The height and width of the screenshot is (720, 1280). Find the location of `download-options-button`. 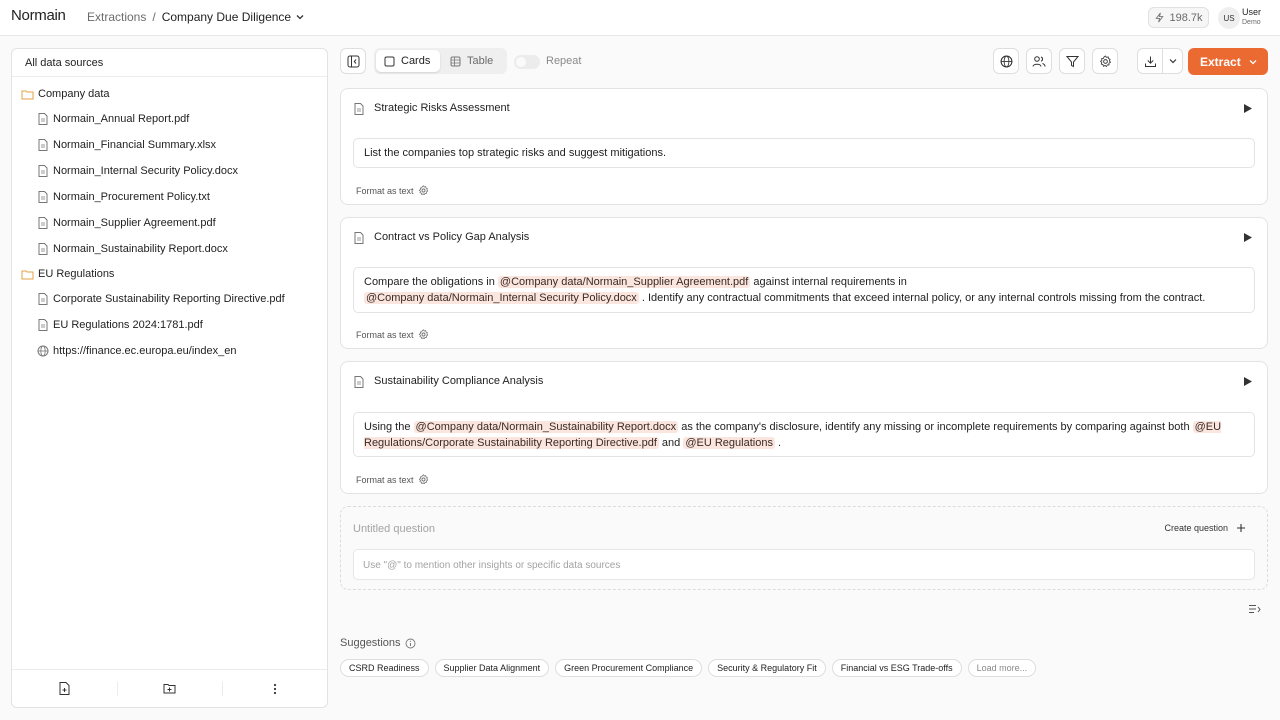

download-options-button is located at coordinates (1172, 61).